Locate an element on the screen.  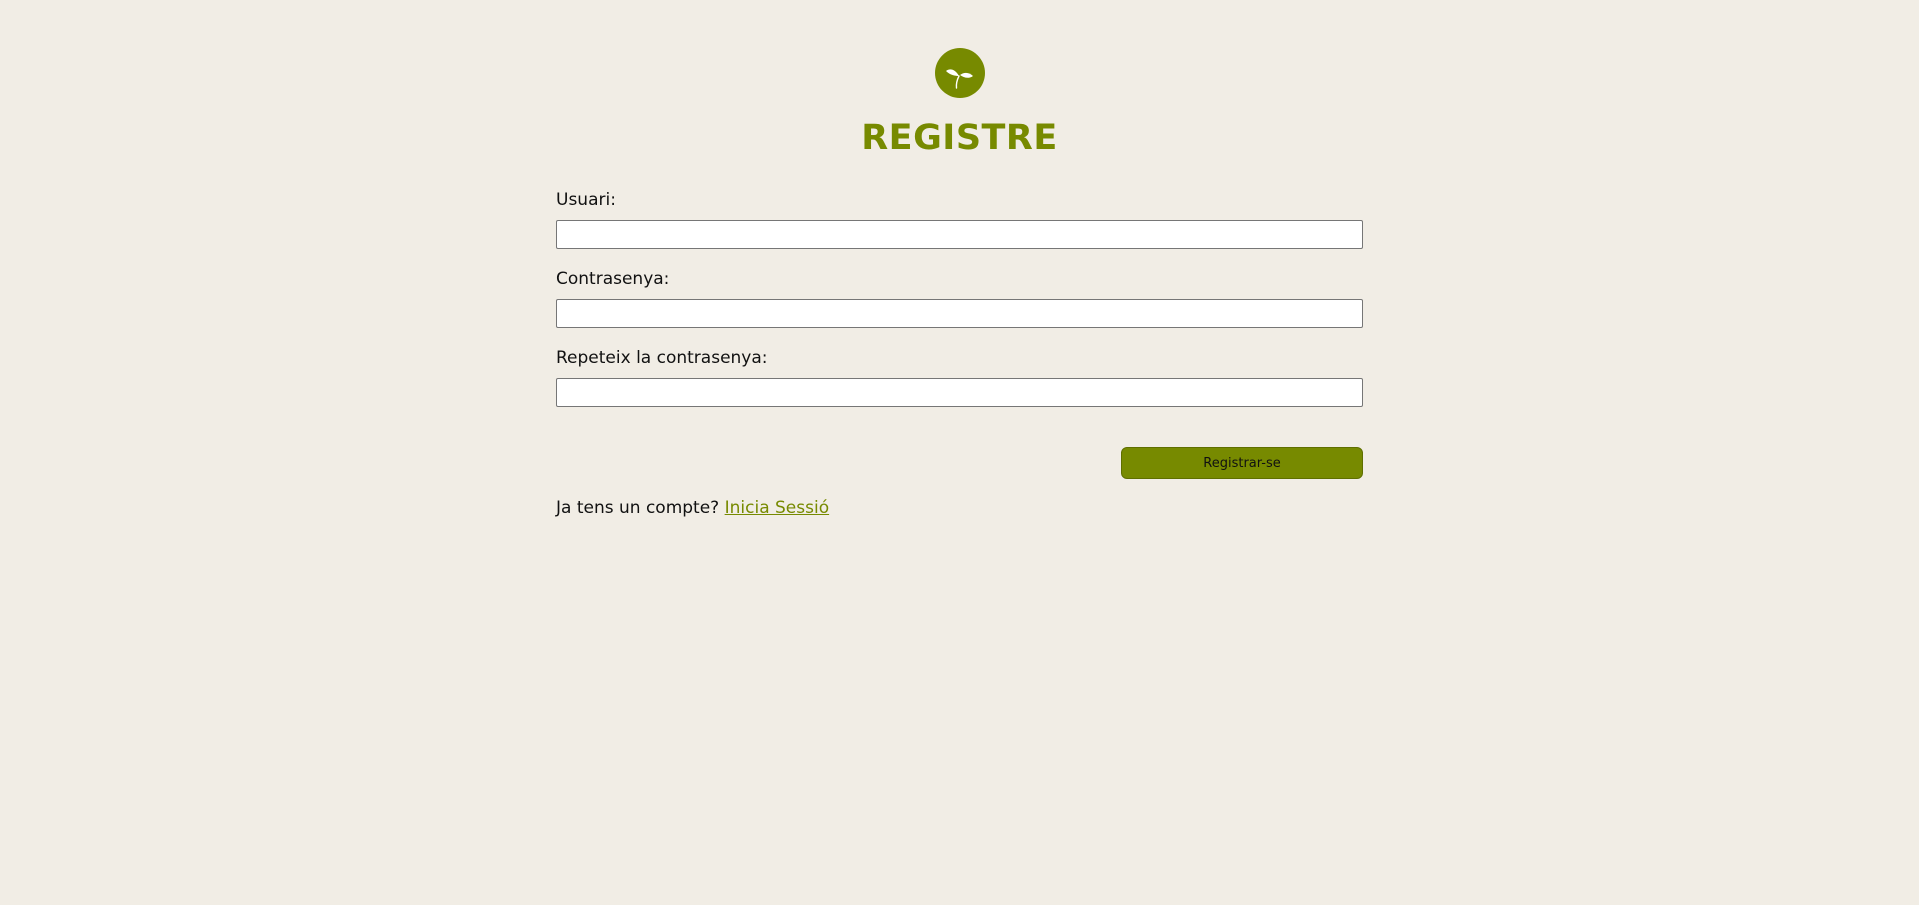
username-input is located at coordinates (959, 234).